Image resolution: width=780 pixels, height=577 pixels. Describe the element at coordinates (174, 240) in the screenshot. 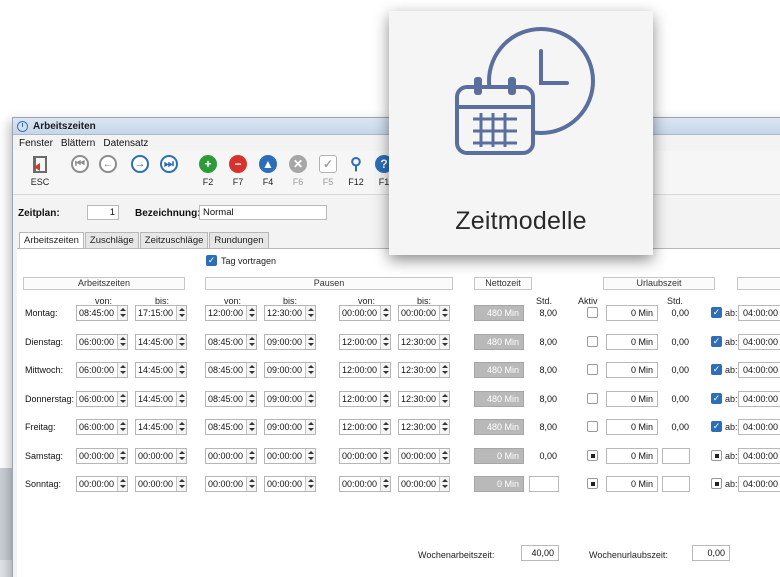

I see `tab-zeitzuschlaege: Zeitzuschläge` at that location.